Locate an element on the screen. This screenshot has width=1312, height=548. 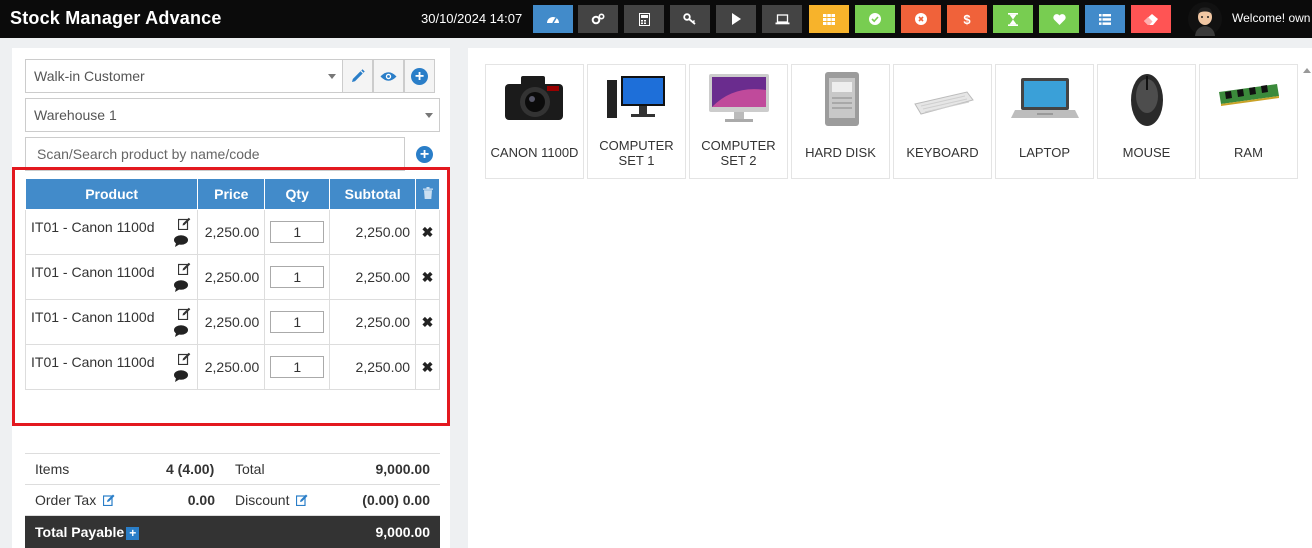
view-customer-button is located at coordinates (388, 76).